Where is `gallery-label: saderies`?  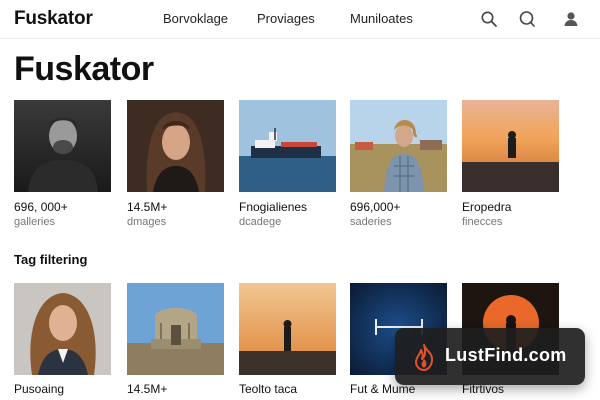
gallery-label: saderies is located at coordinates (371, 222).